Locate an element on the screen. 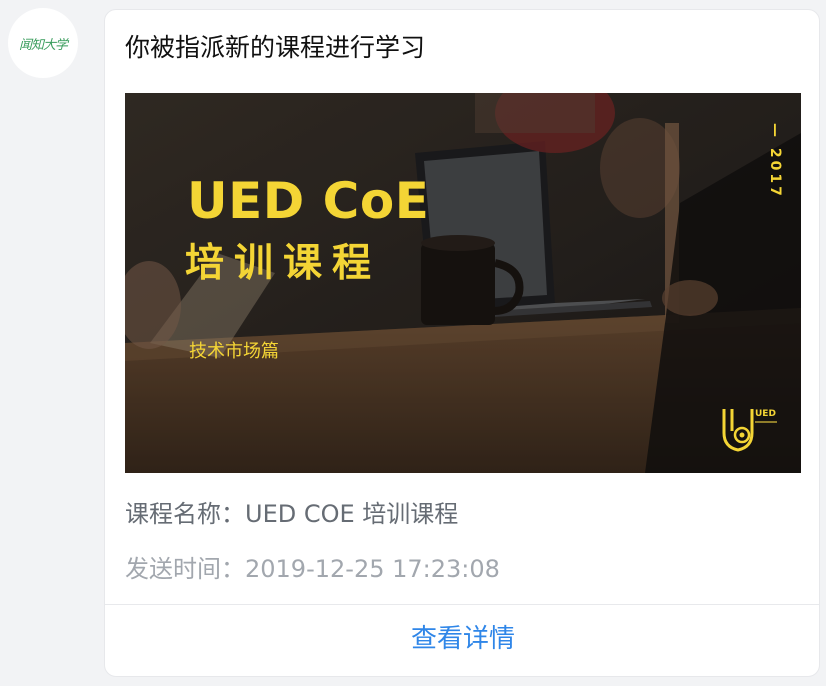  logo-text: UED is located at coordinates (765, 414).